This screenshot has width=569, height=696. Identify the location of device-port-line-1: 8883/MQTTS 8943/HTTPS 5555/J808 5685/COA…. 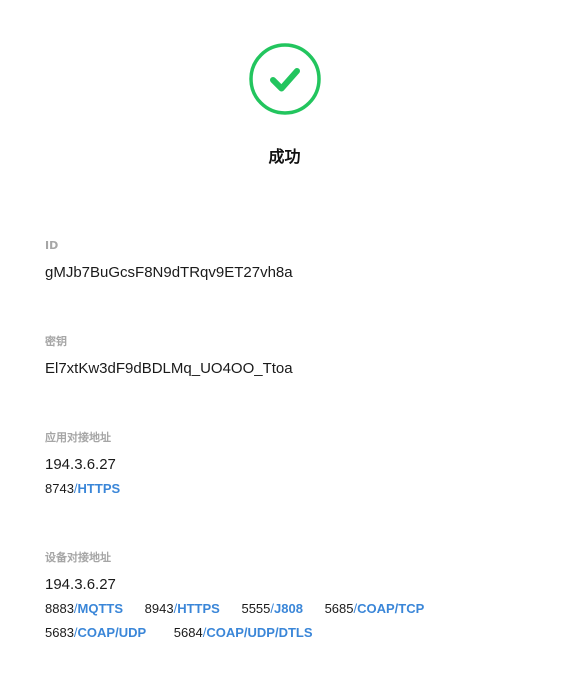
(234, 611).